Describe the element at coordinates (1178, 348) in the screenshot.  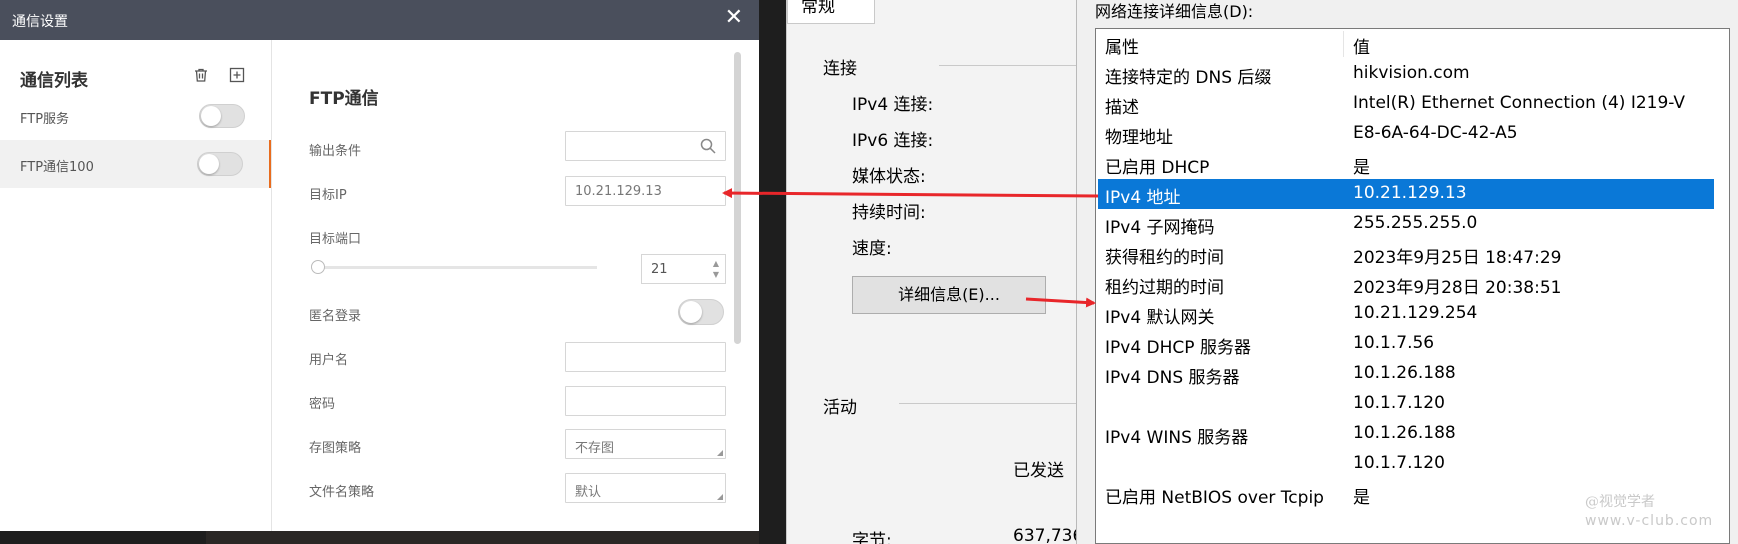
I see `details-property: IPv4 DHCP 服务器` at that location.